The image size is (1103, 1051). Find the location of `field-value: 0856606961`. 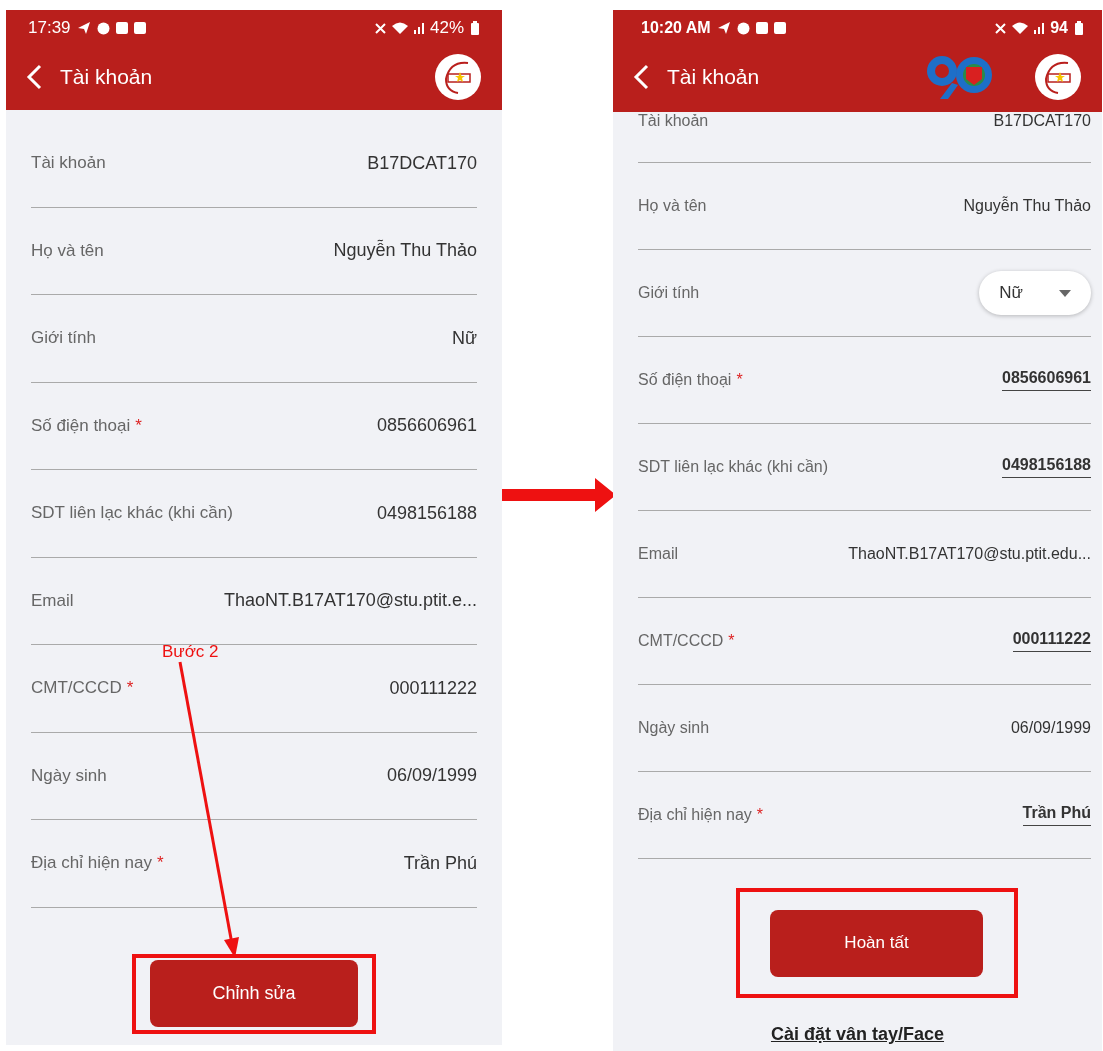

field-value: 0856606961 is located at coordinates (426, 426).